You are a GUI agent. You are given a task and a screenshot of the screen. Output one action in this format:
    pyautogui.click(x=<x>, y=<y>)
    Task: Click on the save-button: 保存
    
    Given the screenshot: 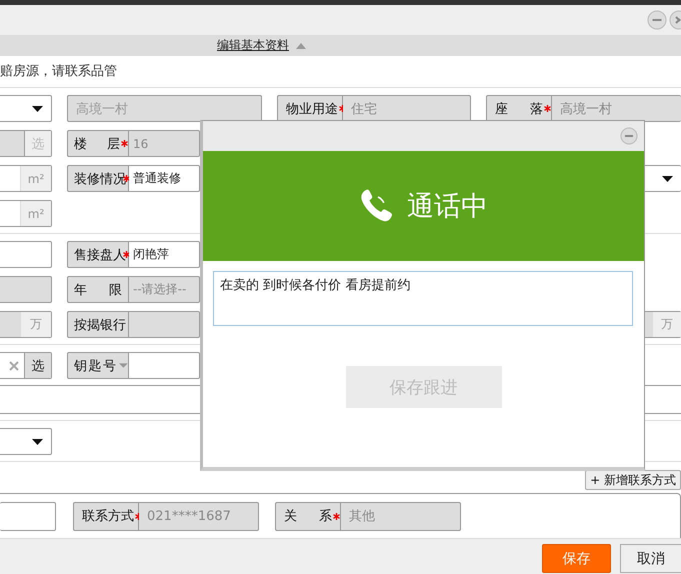 What is the action you would take?
    pyautogui.click(x=576, y=558)
    